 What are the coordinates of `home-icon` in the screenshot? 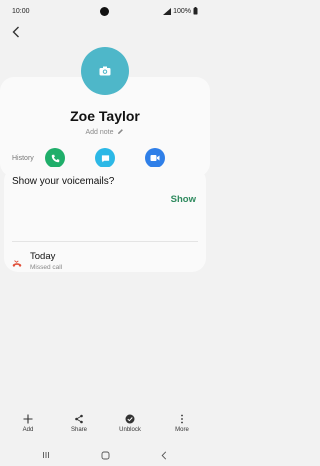 It's located at (105, 455).